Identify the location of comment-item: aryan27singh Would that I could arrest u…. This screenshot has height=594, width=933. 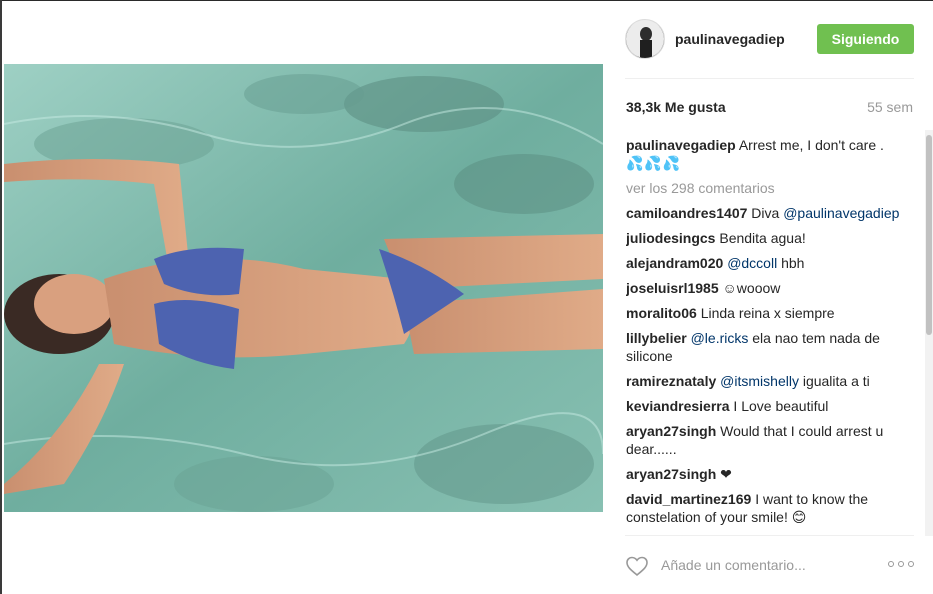
(770, 440).